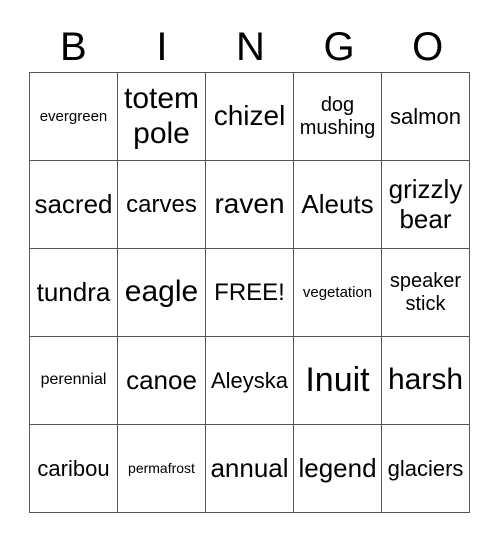  Describe the element at coordinates (425, 116) in the screenshot. I see `bingo-cell: salmon` at that location.